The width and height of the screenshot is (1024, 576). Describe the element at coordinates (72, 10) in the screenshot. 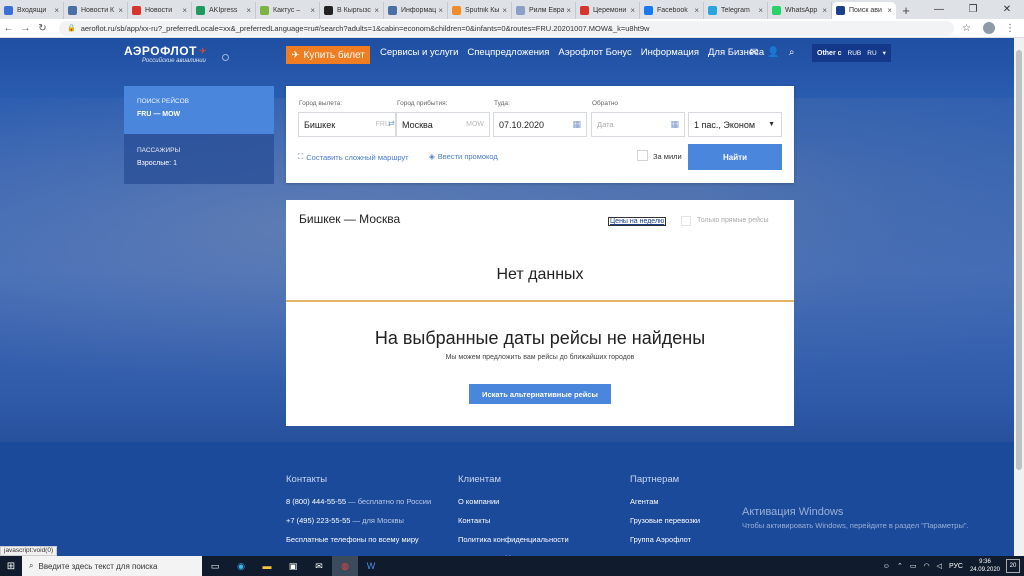

I see `tab-favicon-icon` at that location.